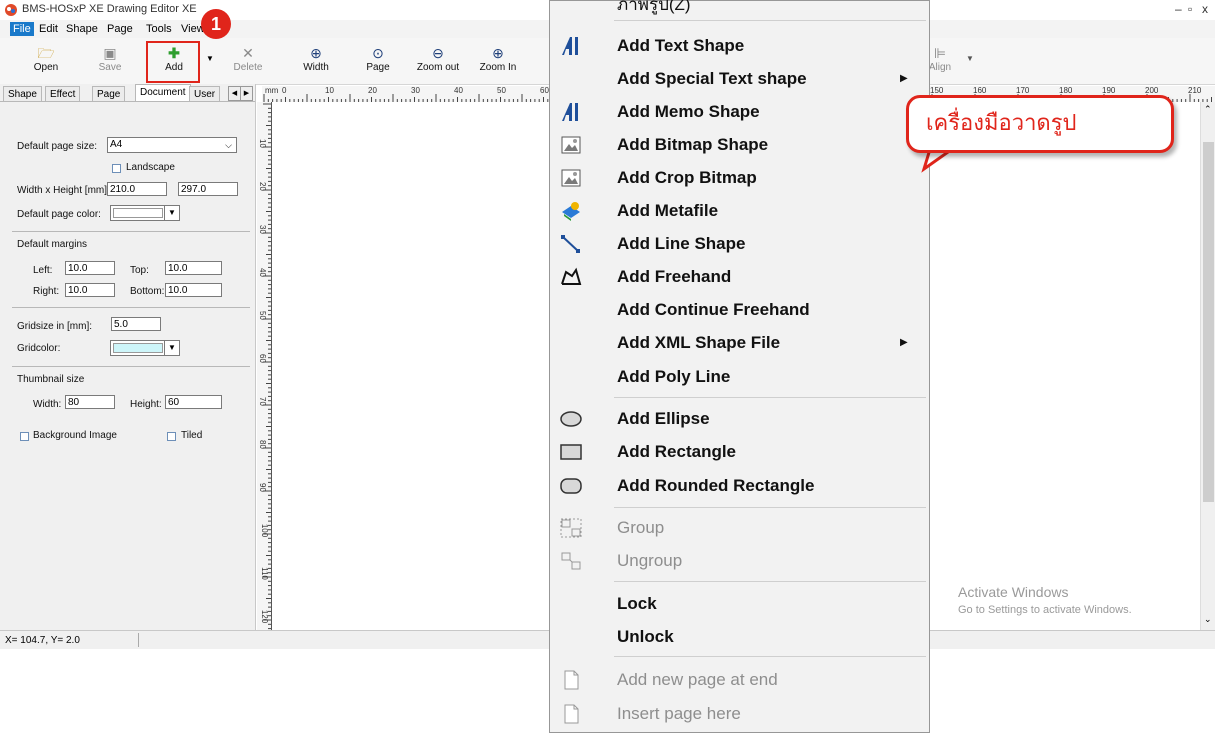  Describe the element at coordinates (571, 528) in the screenshot. I see `group-icon` at that location.